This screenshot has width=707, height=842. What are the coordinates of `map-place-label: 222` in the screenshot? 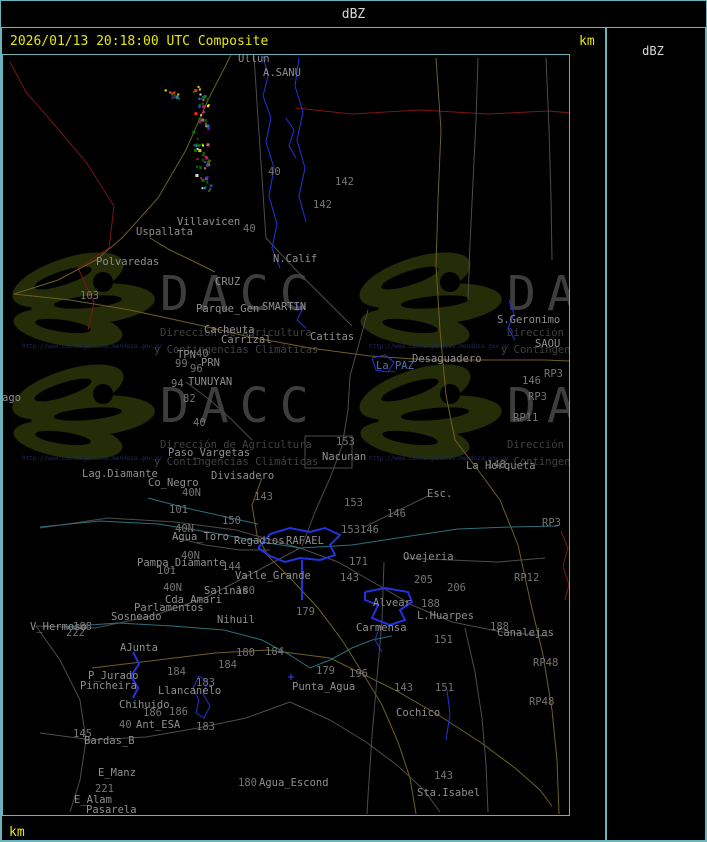 It's located at (75, 633).